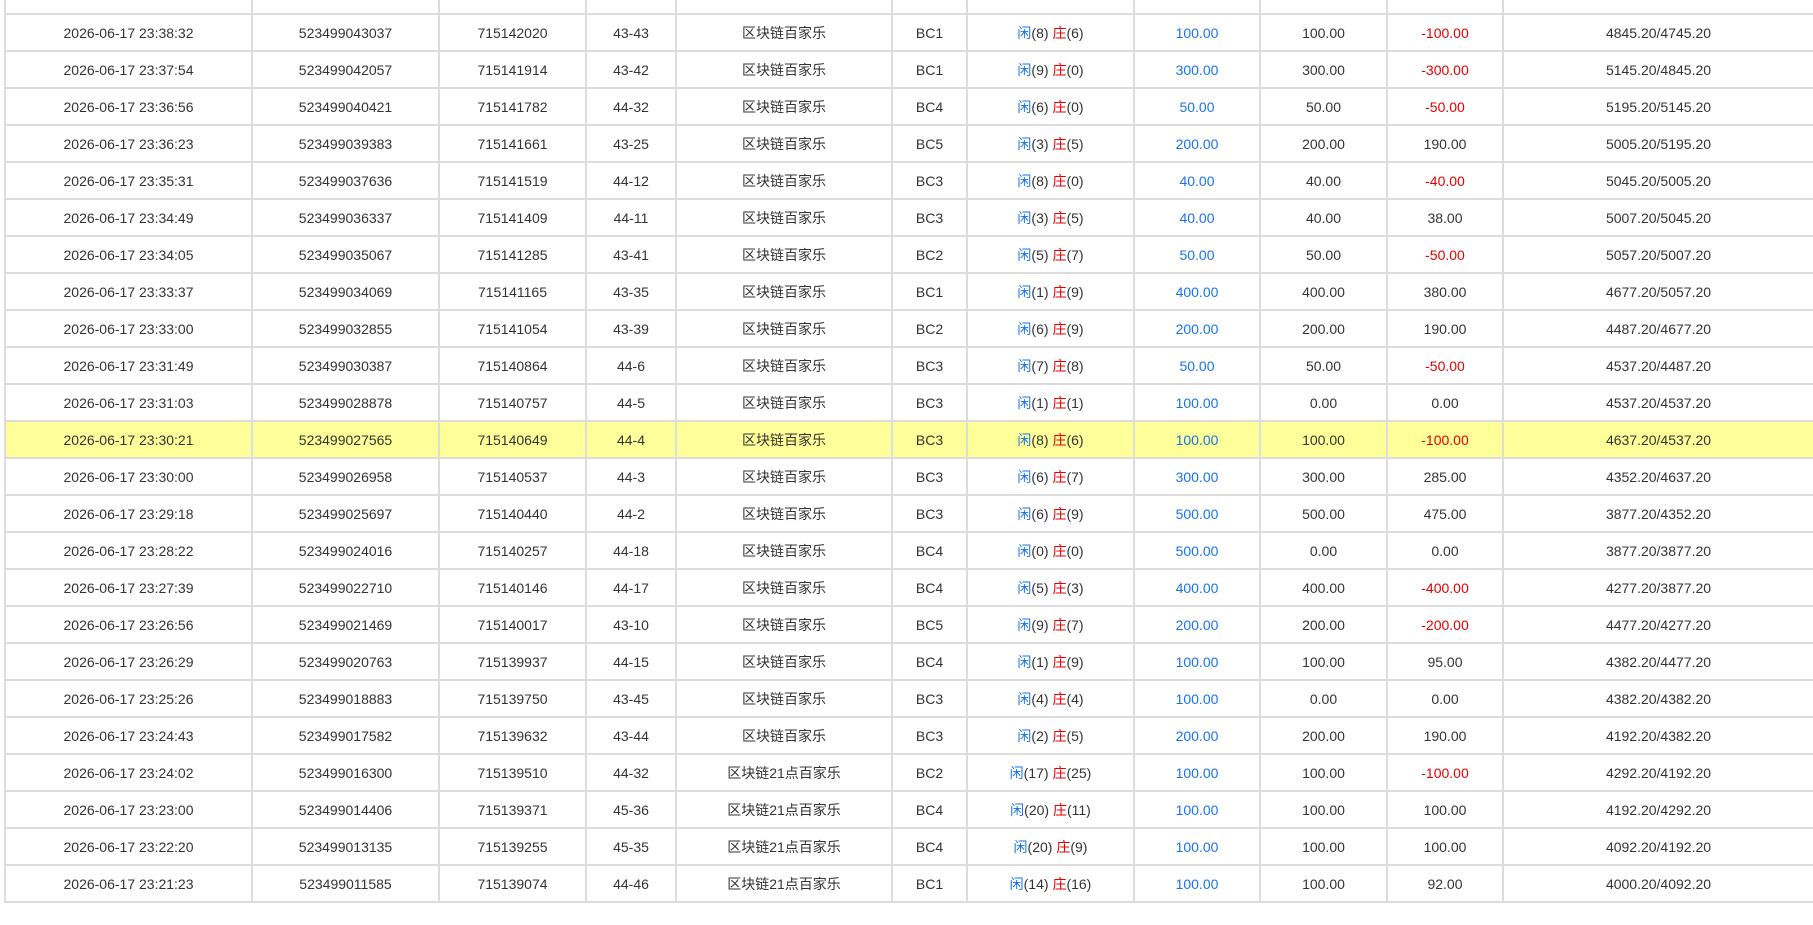 The width and height of the screenshot is (1813, 925). Describe the element at coordinates (631, 402) in the screenshot. I see `shoe-round-cell: 44-5` at that location.